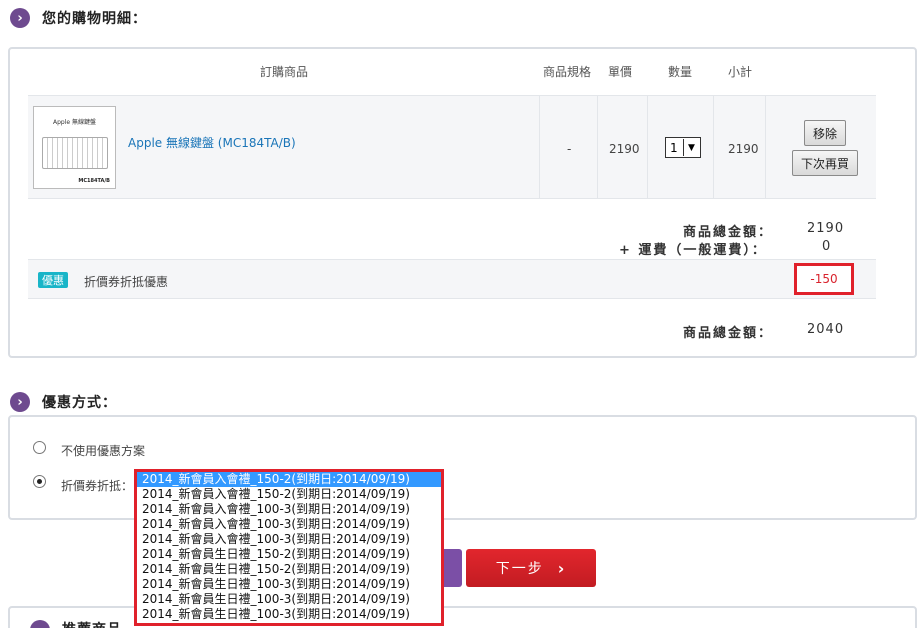 The image size is (918, 628). I want to click on remove-button: 移除, so click(825, 133).